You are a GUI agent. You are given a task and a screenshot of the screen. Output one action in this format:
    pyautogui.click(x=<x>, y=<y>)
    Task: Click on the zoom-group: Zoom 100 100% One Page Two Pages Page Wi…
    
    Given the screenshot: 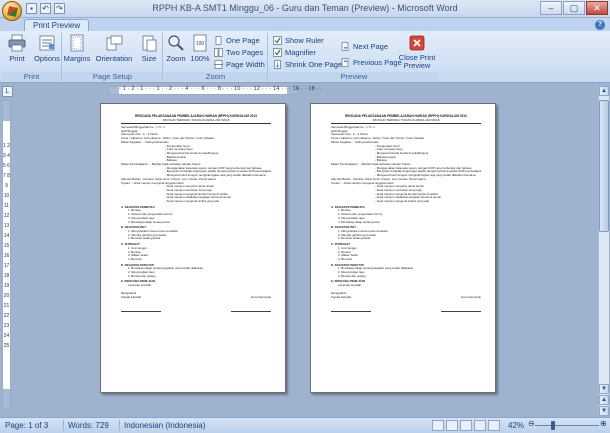 What is the action you would take?
    pyautogui.click(x=216, y=57)
    